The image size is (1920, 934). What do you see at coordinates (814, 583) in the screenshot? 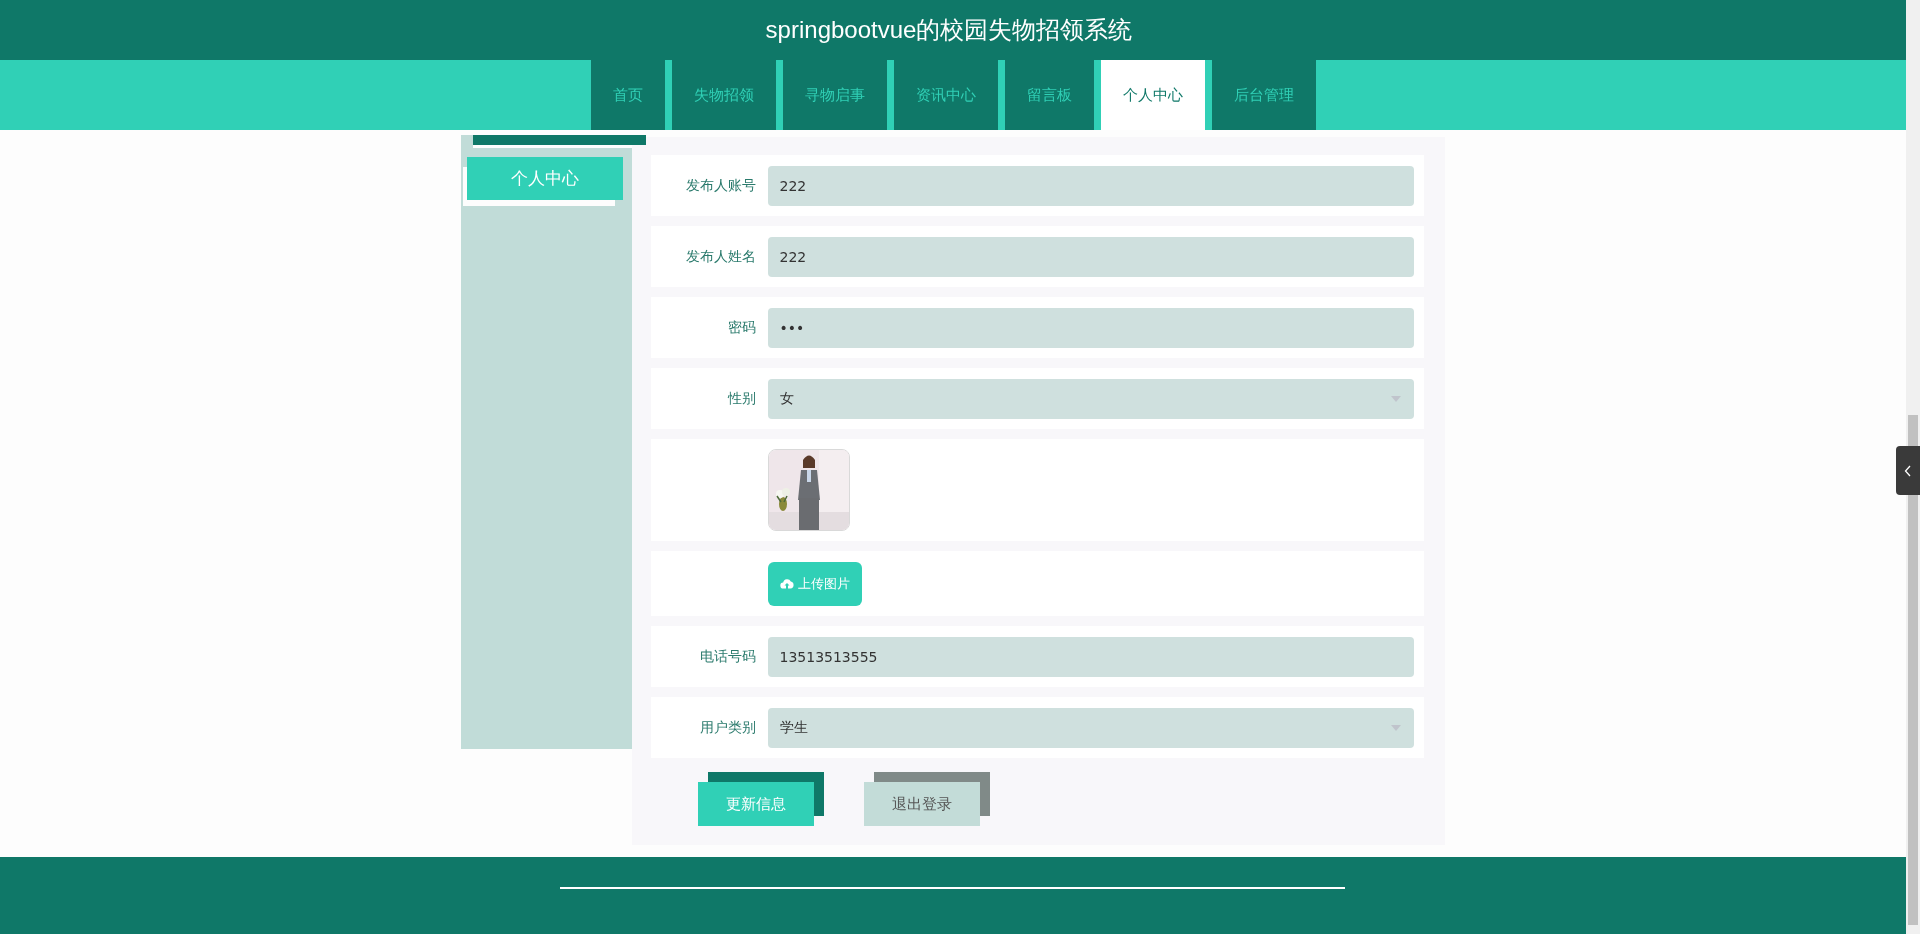
I see `upload-button: 上传图片` at bounding box center [814, 583].